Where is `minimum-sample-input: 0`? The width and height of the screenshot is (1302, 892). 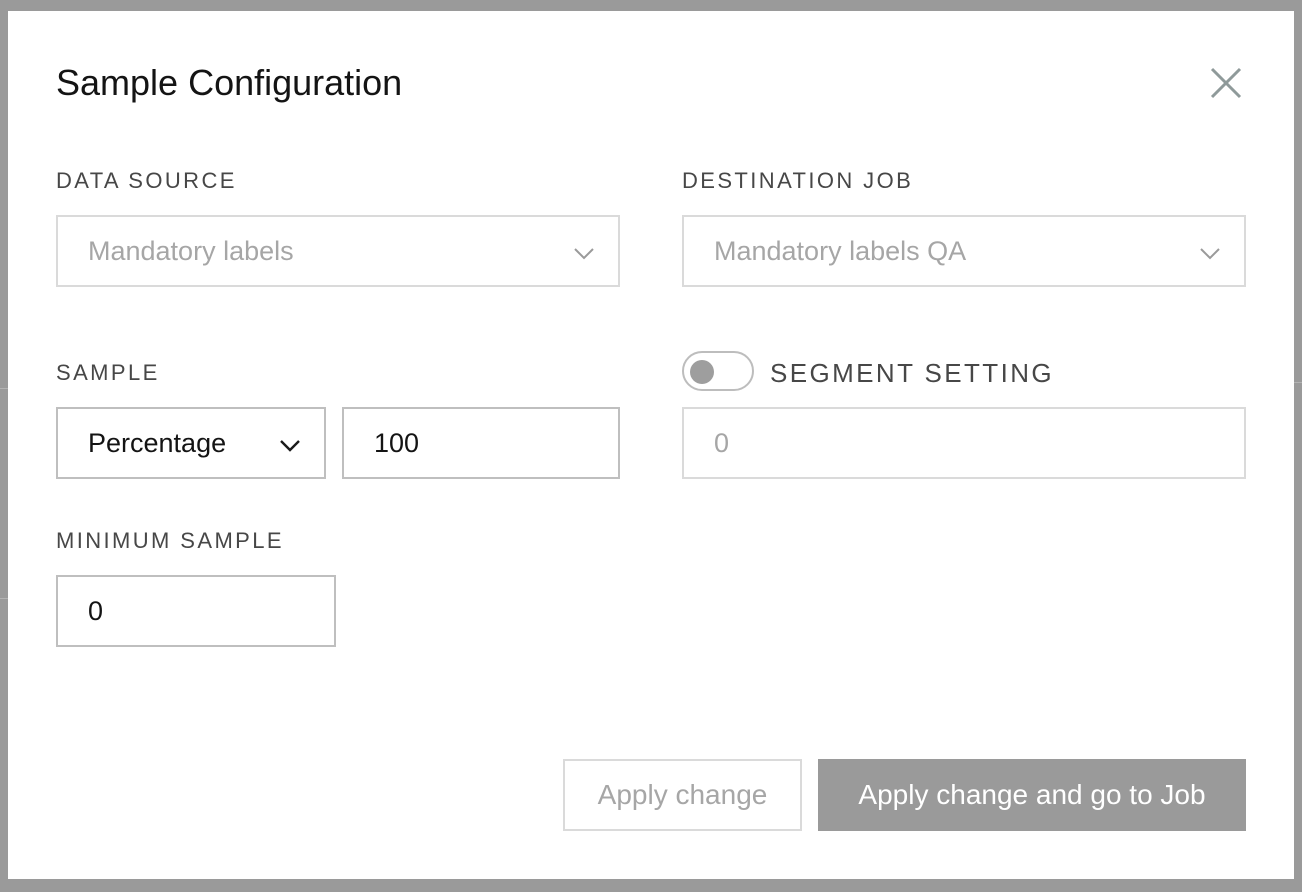
minimum-sample-input: 0 is located at coordinates (196, 611).